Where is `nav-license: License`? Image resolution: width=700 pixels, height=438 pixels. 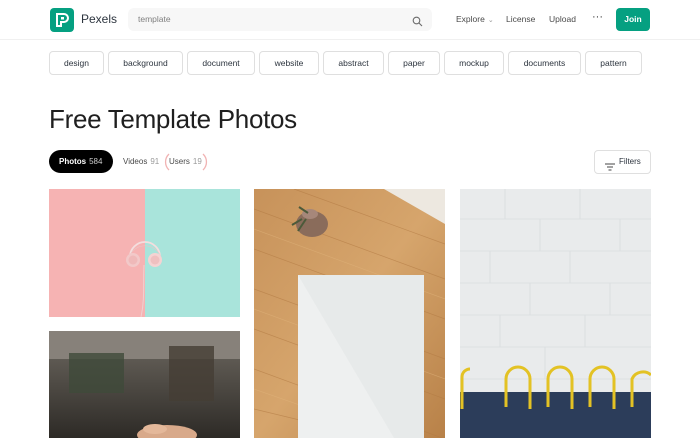
nav-license: License is located at coordinates (520, 19).